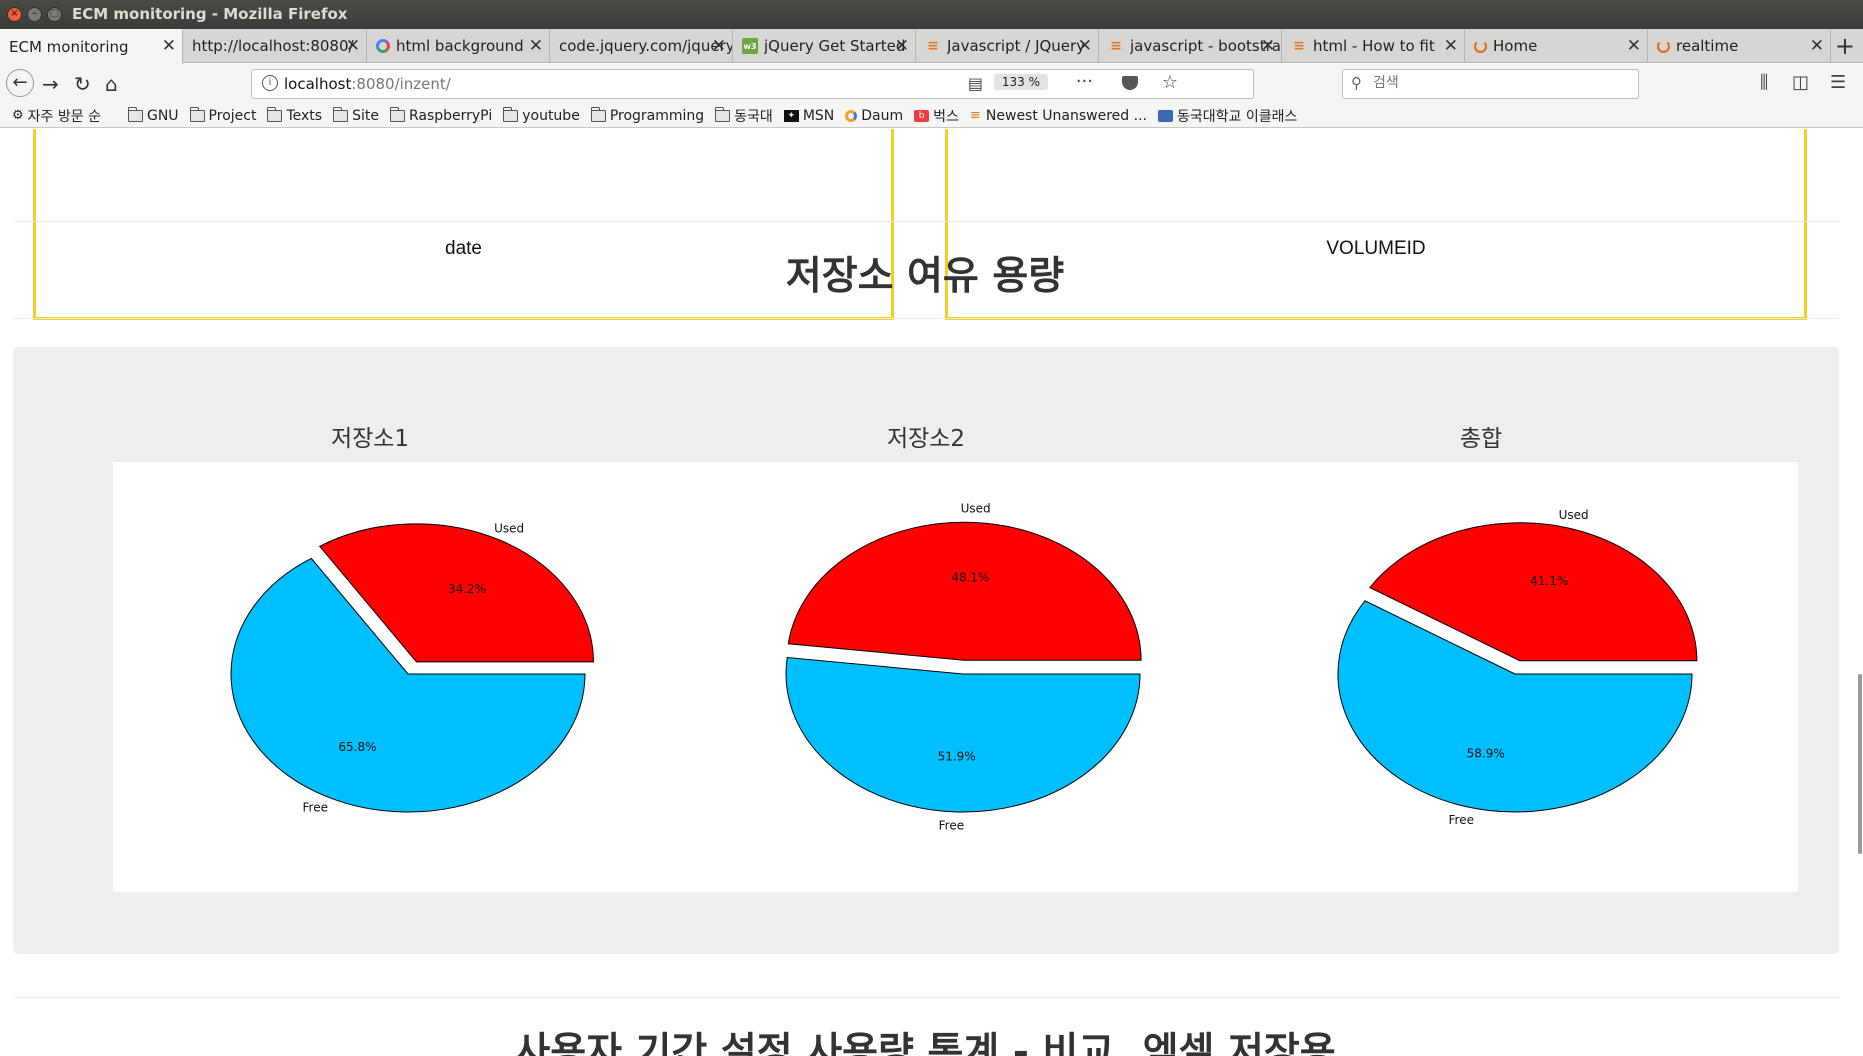  Describe the element at coordinates (818, 115) in the screenshot. I see `bookmark-label: MSN` at that location.